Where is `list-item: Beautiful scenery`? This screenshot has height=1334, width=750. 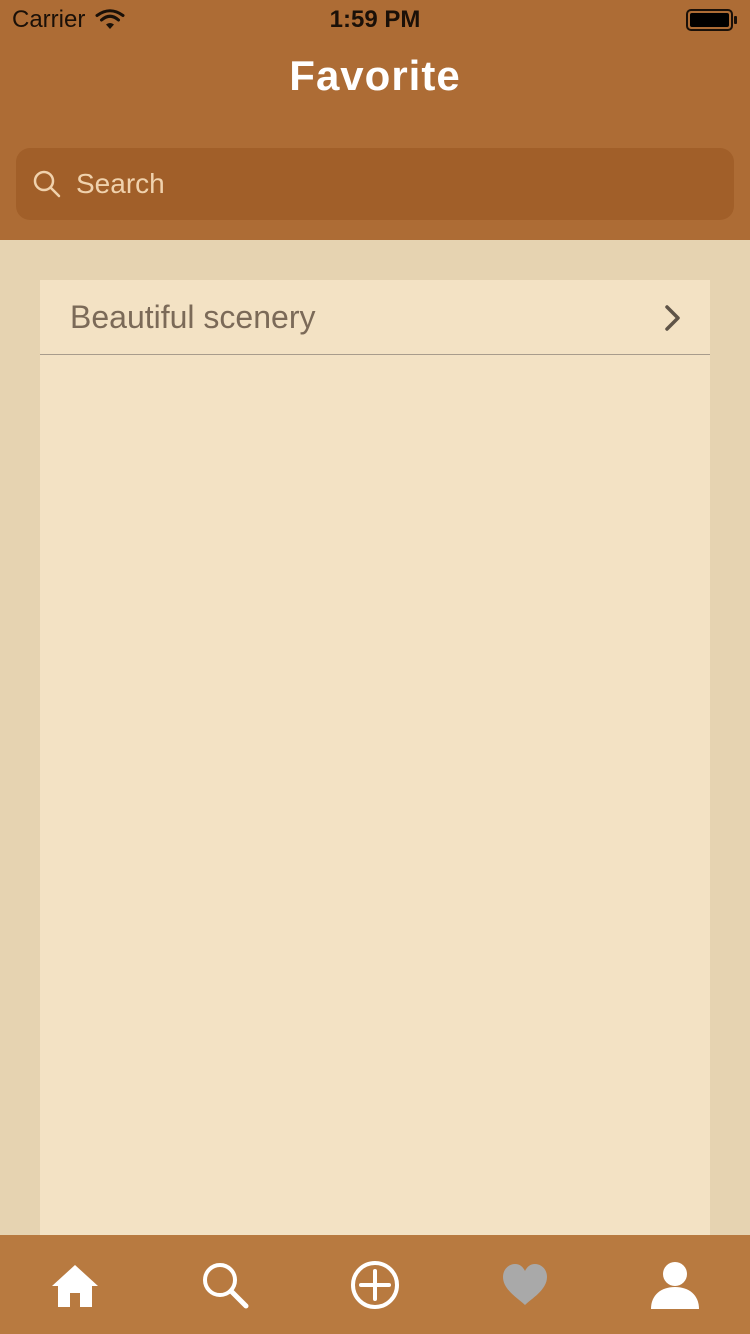
list-item: Beautiful scenery is located at coordinates (375, 317).